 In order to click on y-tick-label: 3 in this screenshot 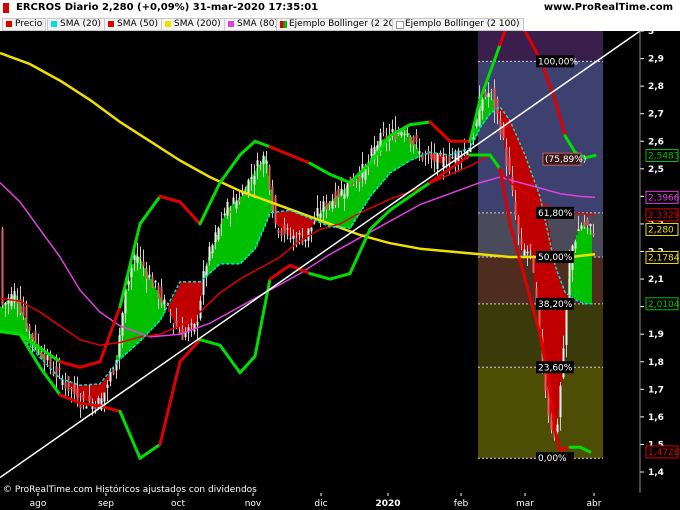, I will do `click(651, 34)`.